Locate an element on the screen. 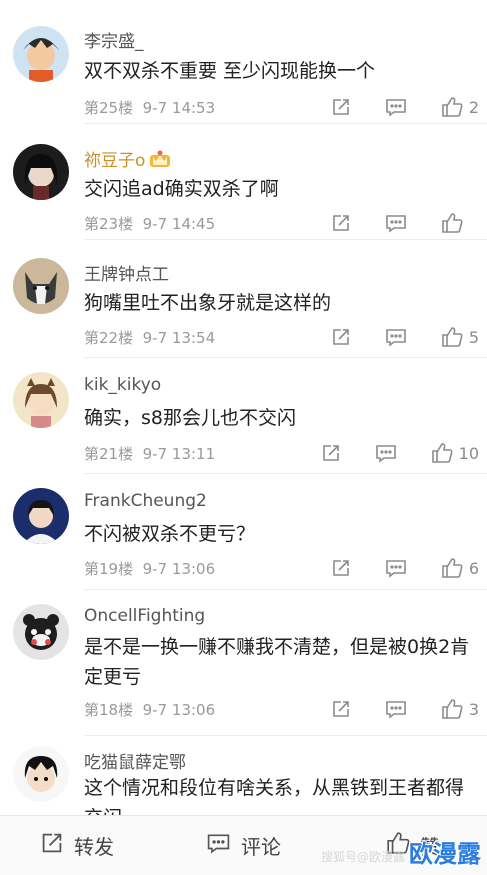 This screenshot has width=487, height=875. timestamp: 9-7 13:06 is located at coordinates (179, 710).